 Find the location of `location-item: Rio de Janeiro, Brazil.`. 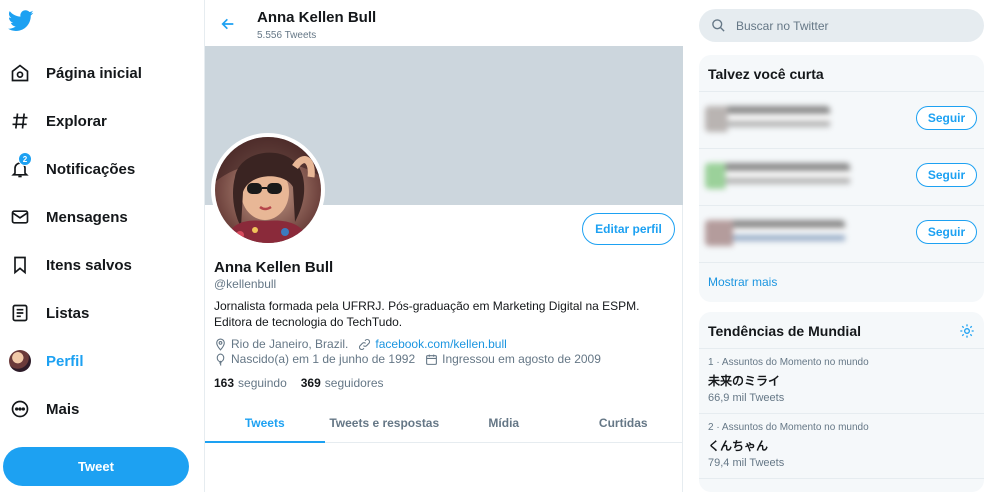

location-item: Rio de Janeiro, Brazil. is located at coordinates (281, 344).